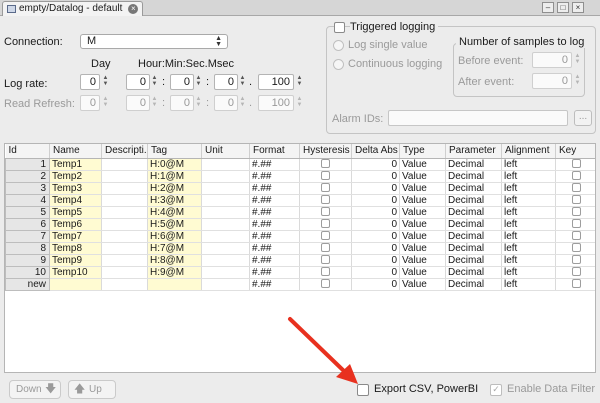  What do you see at coordinates (27, 176) in the screenshot?
I see `row-id: 2` at bounding box center [27, 176].